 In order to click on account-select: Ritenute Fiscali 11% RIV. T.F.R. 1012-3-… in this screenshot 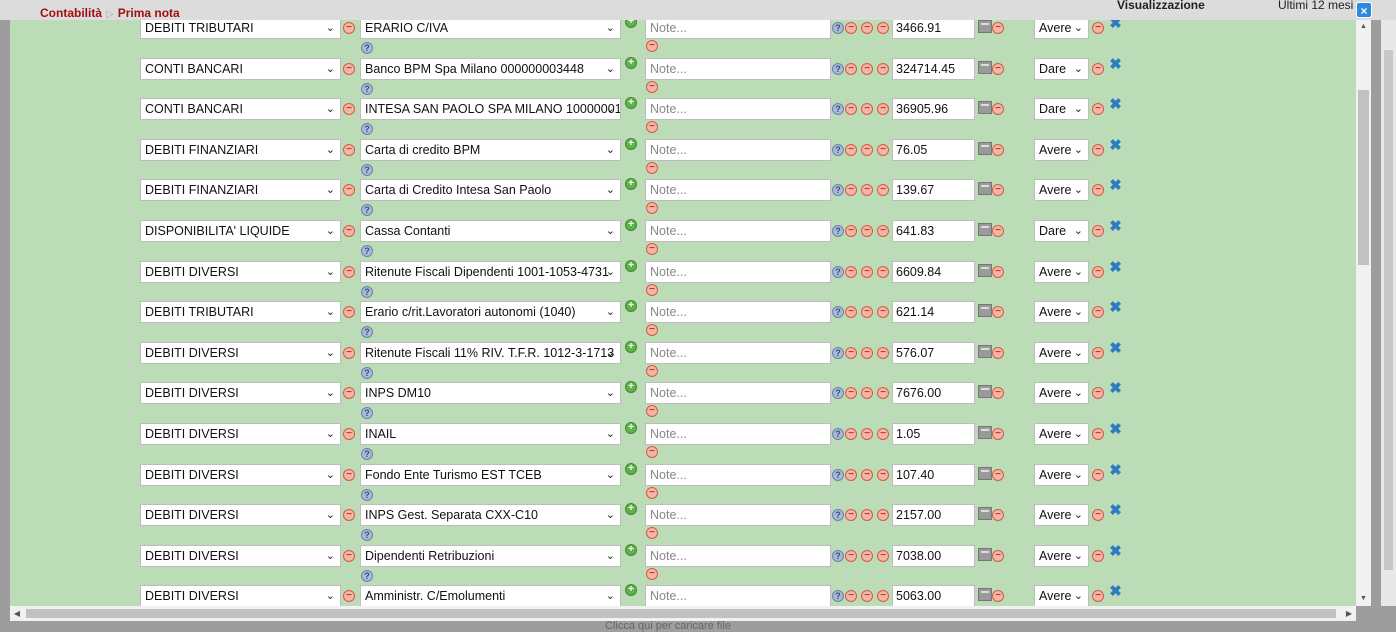, I will do `click(490, 352)`.